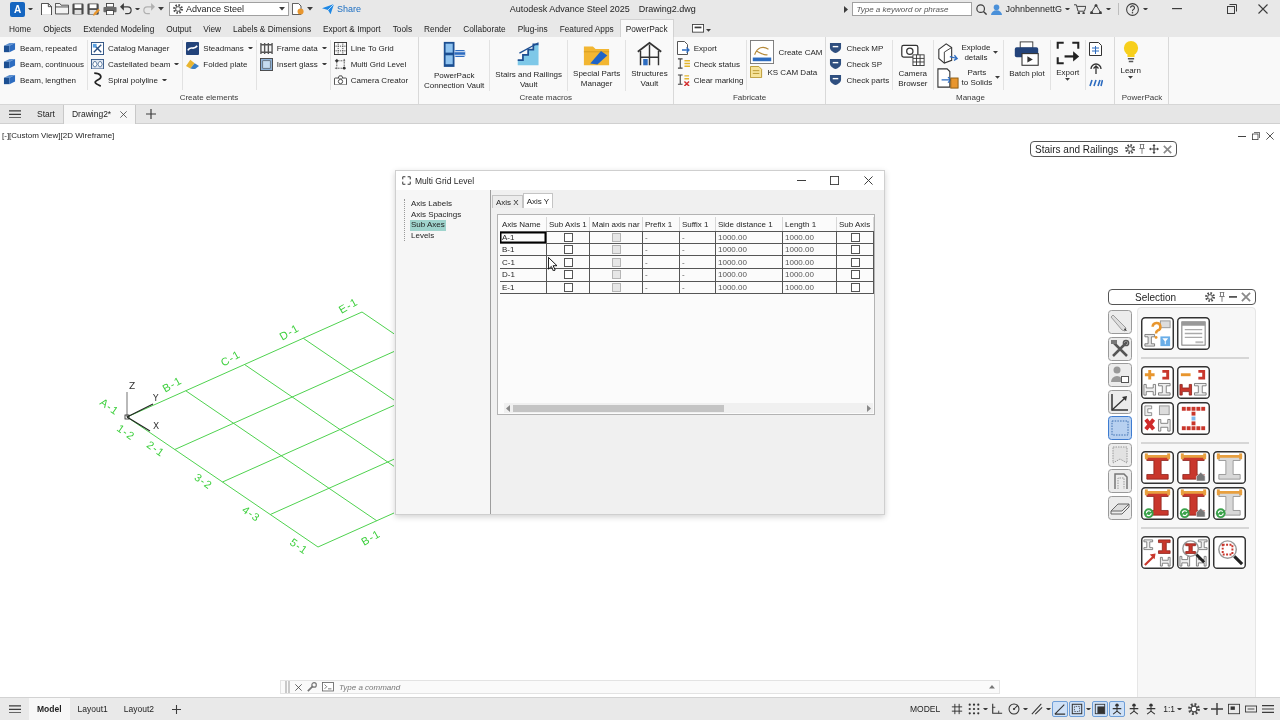 The width and height of the screenshot is (1280, 720). Describe the element at coordinates (20, 28) in the screenshot. I see `ribbon-tab: Home` at that location.